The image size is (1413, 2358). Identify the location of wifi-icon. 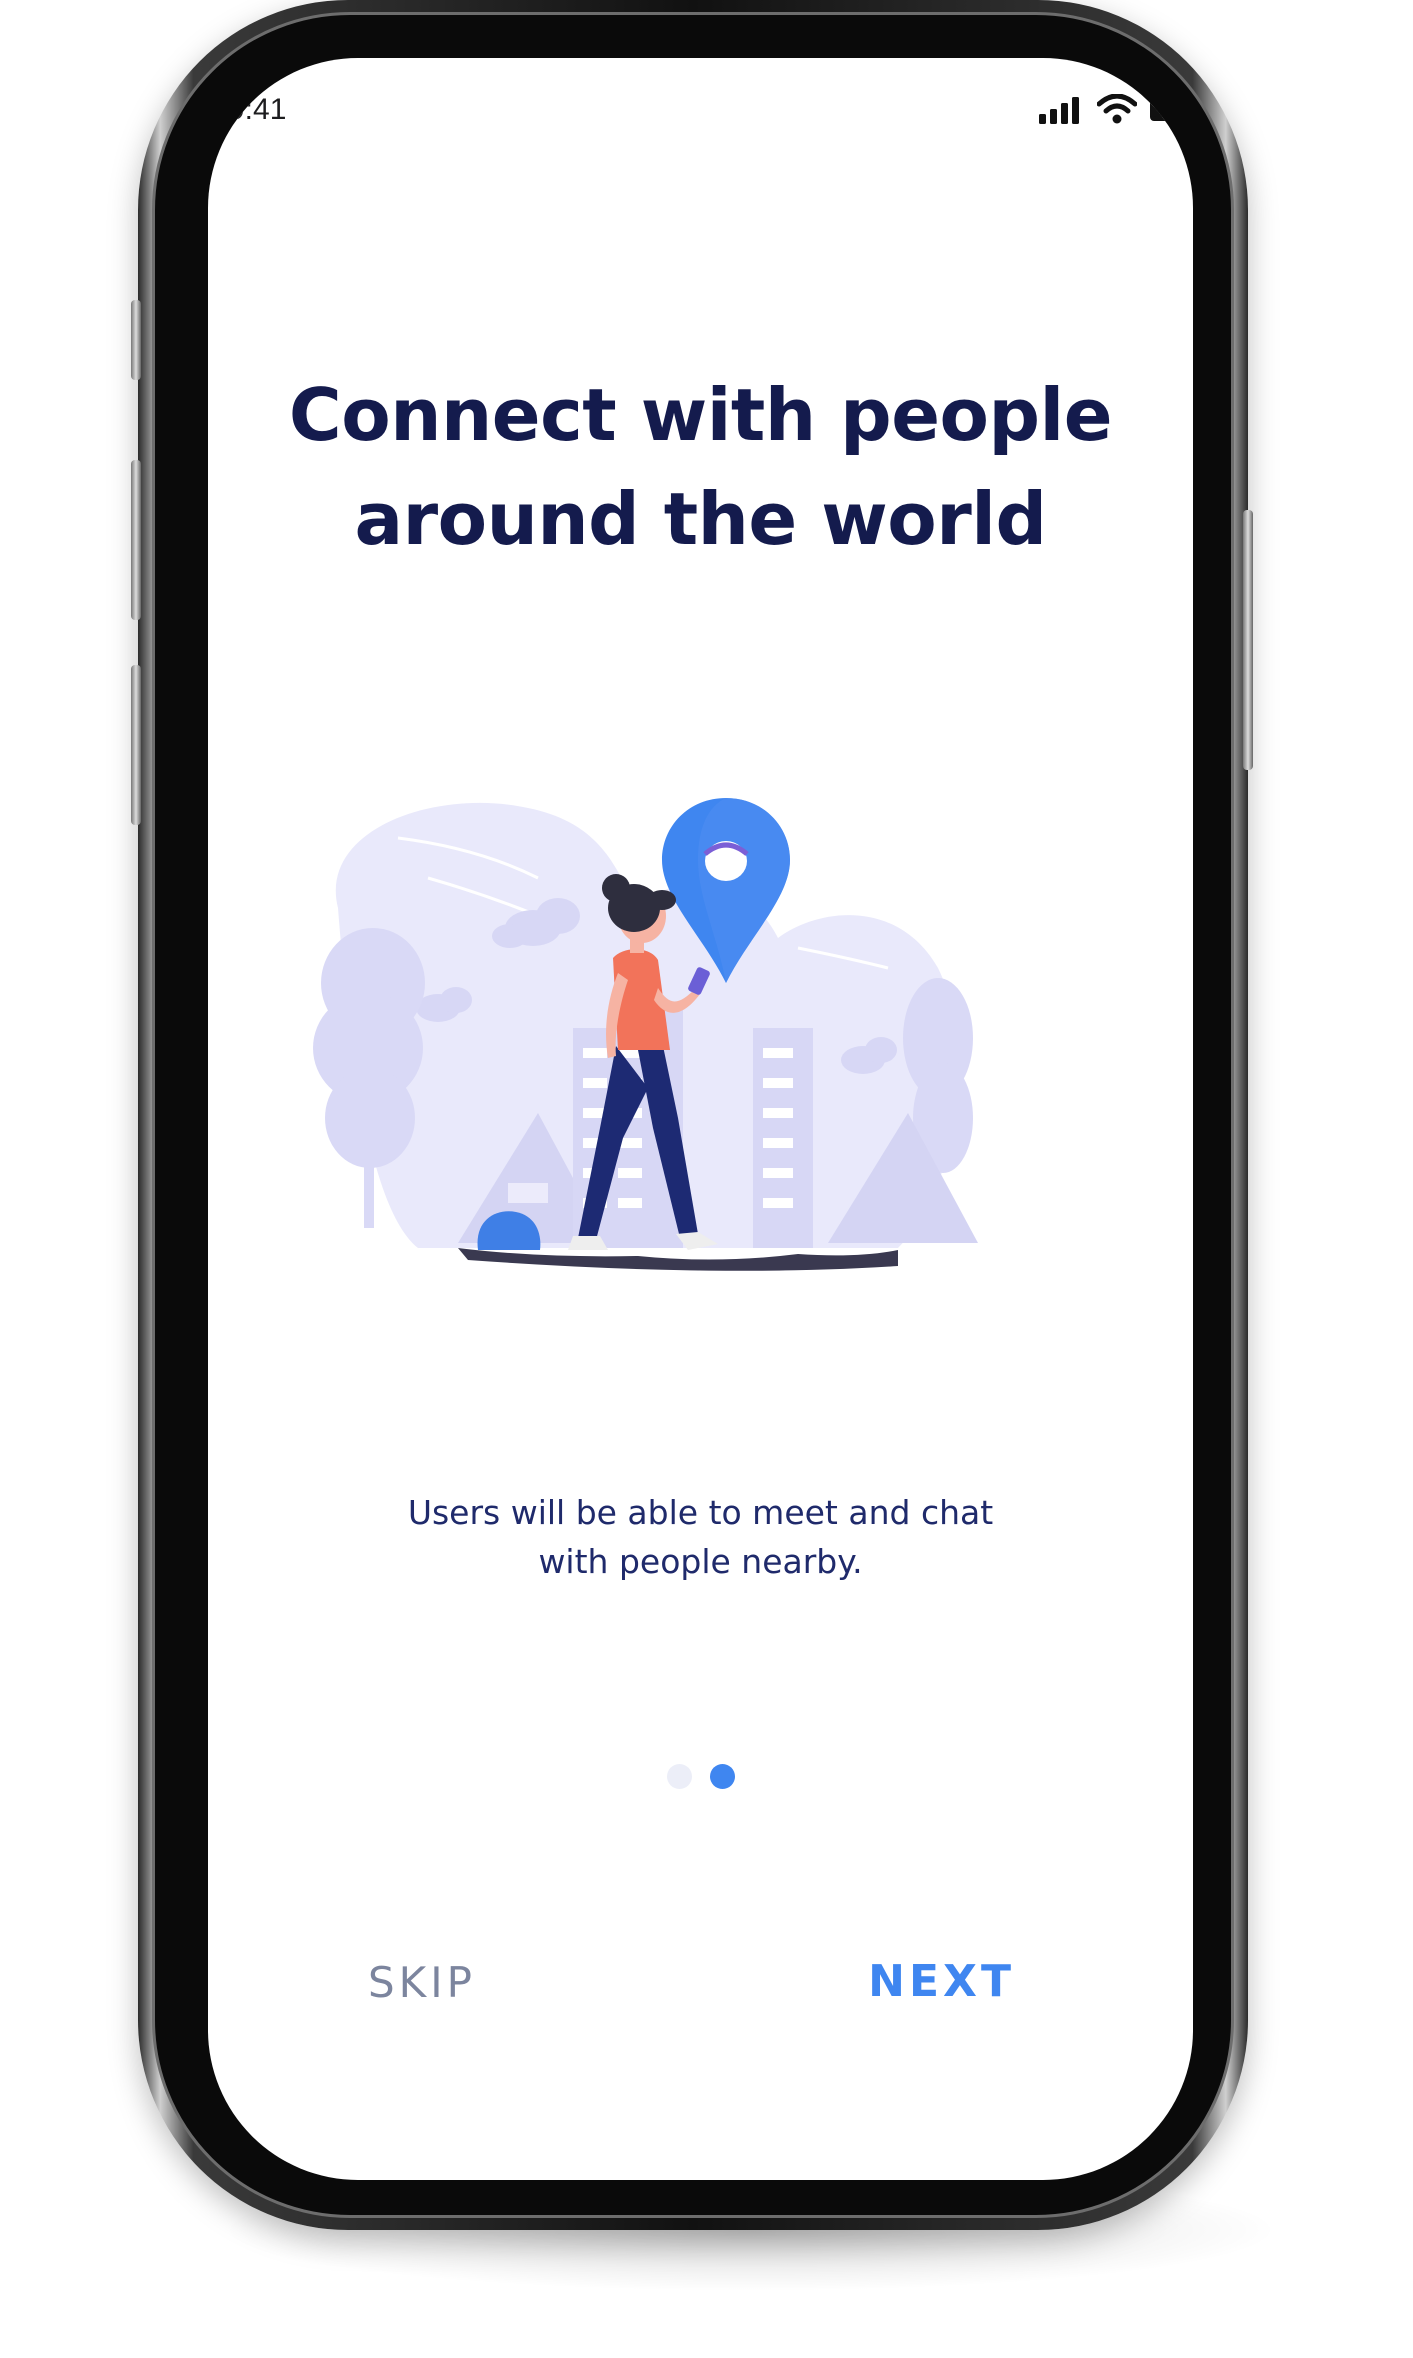
(1117, 109).